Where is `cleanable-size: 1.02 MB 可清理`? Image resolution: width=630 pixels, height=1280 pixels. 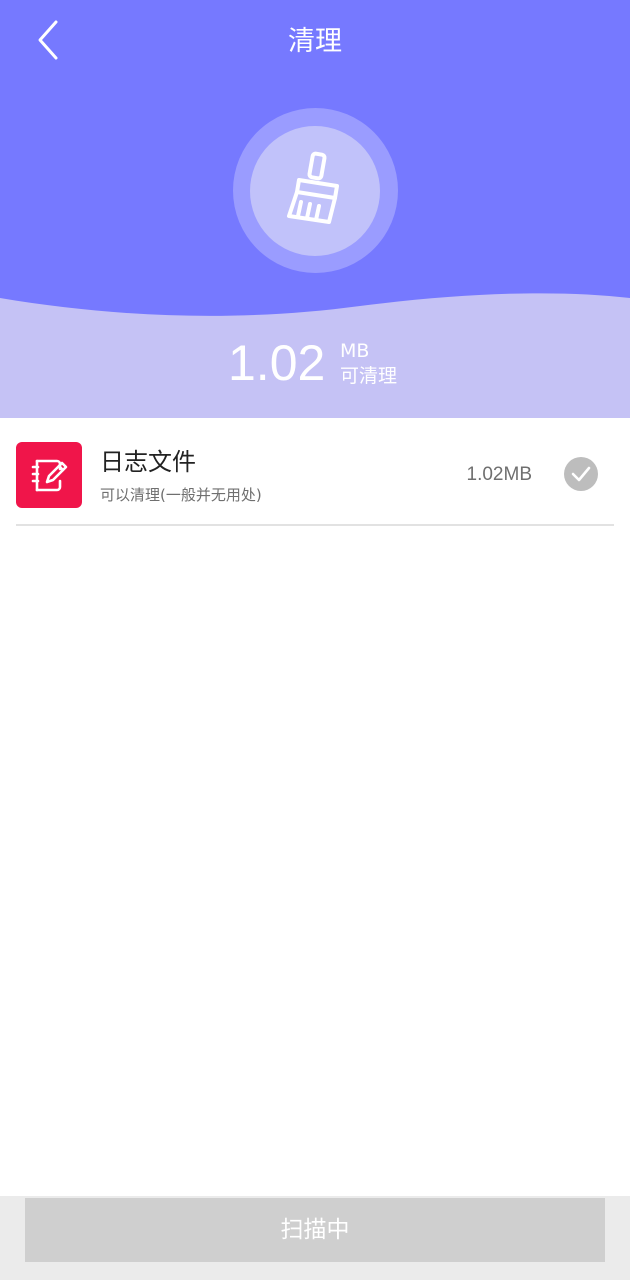
cleanable-size: 1.02 MB 可清理 is located at coordinates (315, 365).